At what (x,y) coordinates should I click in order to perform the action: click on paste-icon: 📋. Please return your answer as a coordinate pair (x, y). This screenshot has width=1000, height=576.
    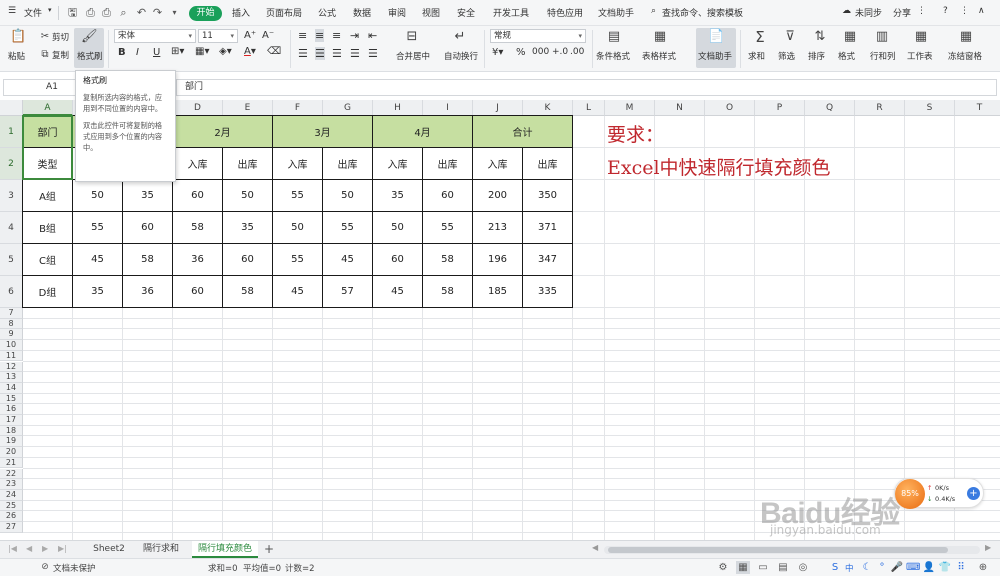
    Looking at the image, I should click on (18, 37).